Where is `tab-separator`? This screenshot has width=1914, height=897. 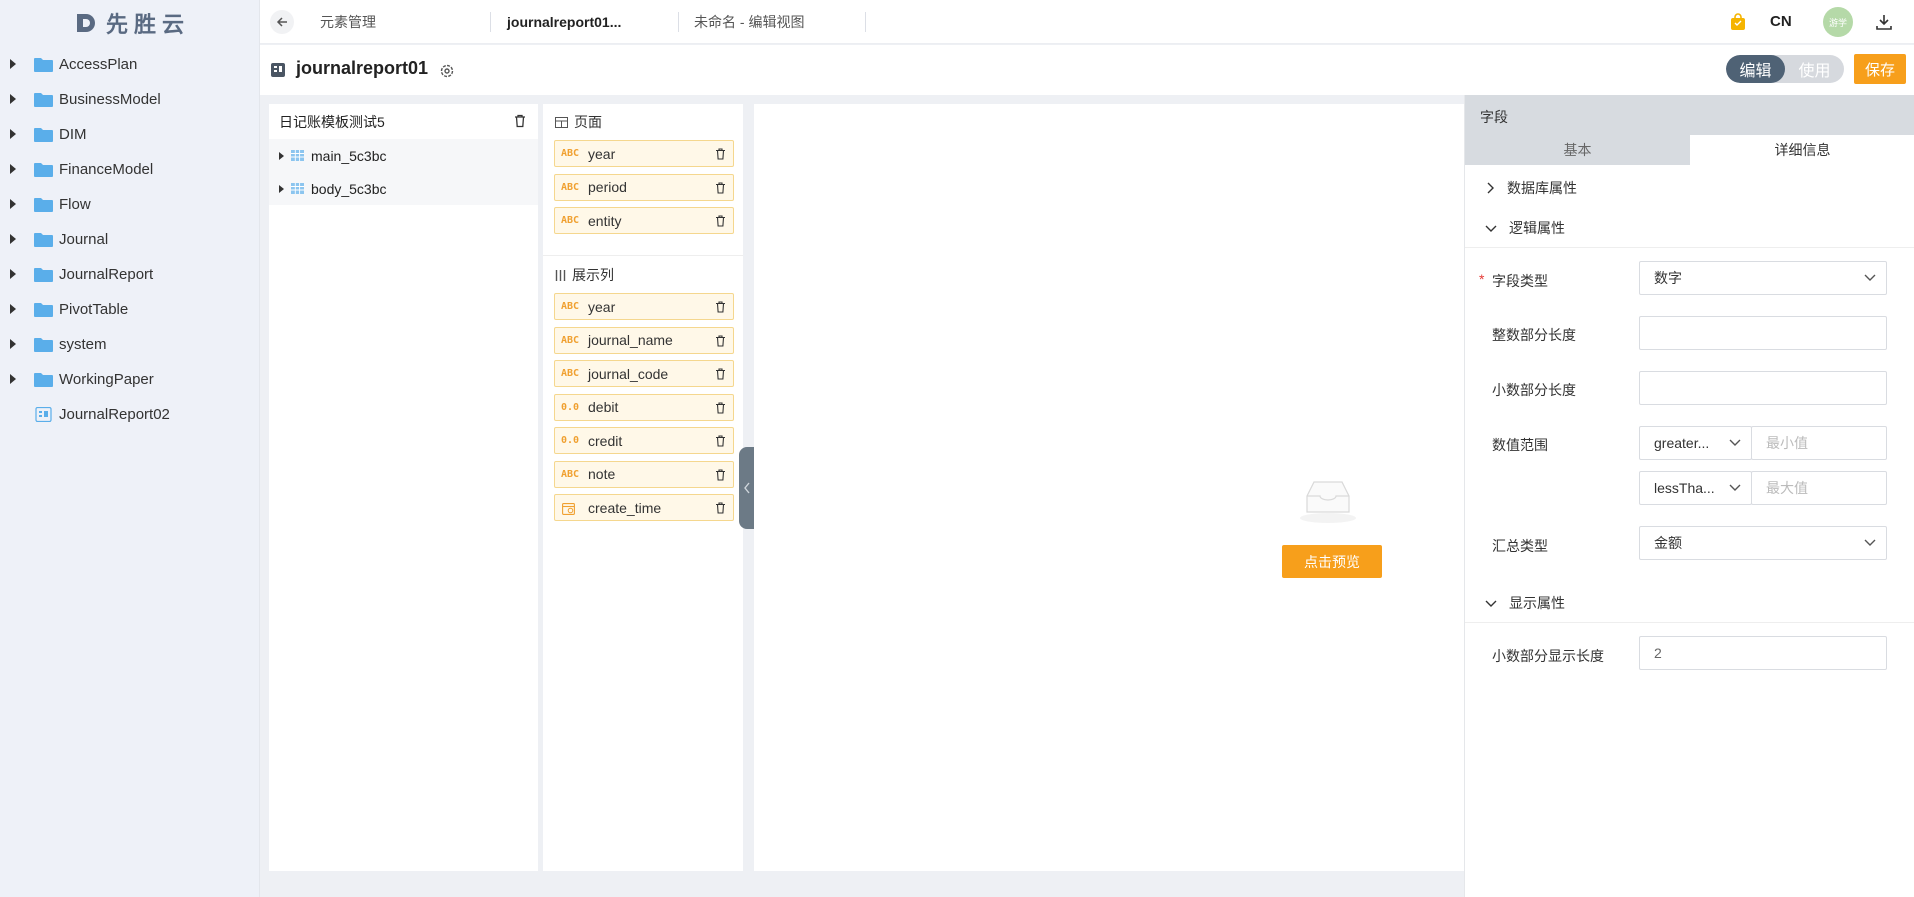
tab-separator is located at coordinates (490, 22).